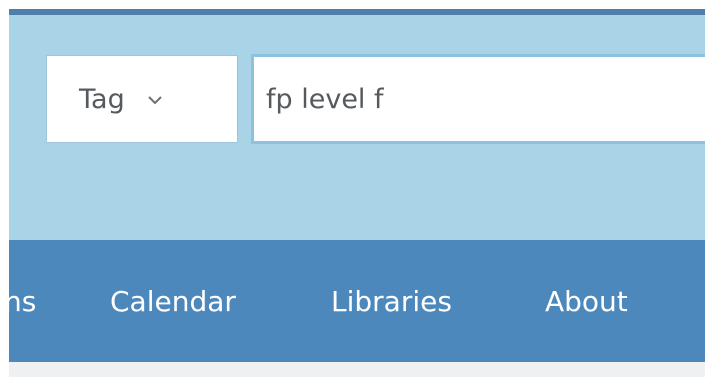 Image resolution: width=705 pixels, height=377 pixels. What do you see at coordinates (142, 99) in the screenshot?
I see `search-type-dropdown: Tag` at bounding box center [142, 99].